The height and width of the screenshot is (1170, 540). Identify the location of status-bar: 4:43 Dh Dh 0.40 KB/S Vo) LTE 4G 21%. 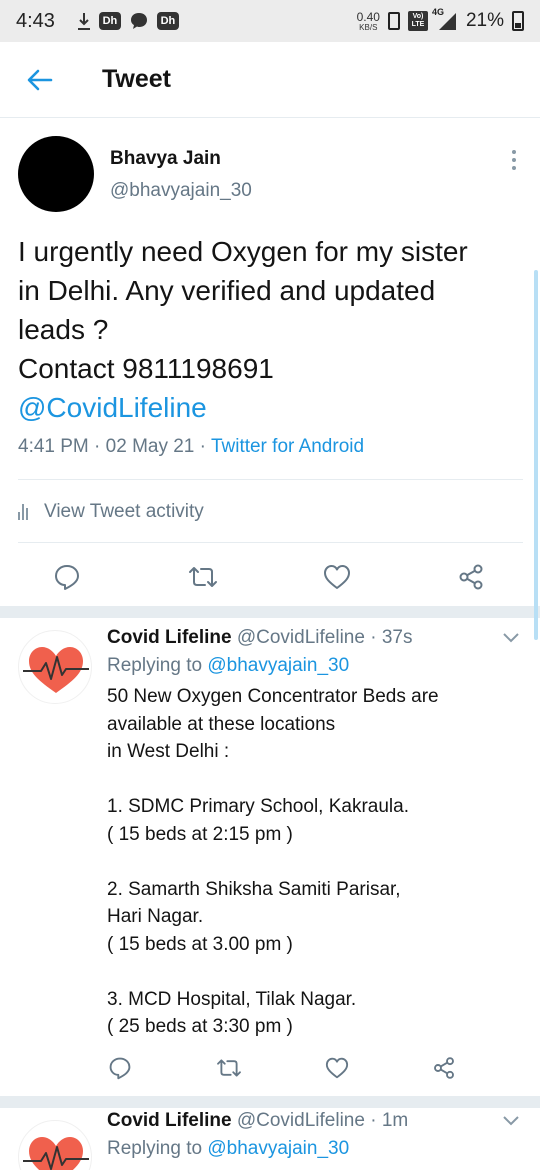
(270, 21).